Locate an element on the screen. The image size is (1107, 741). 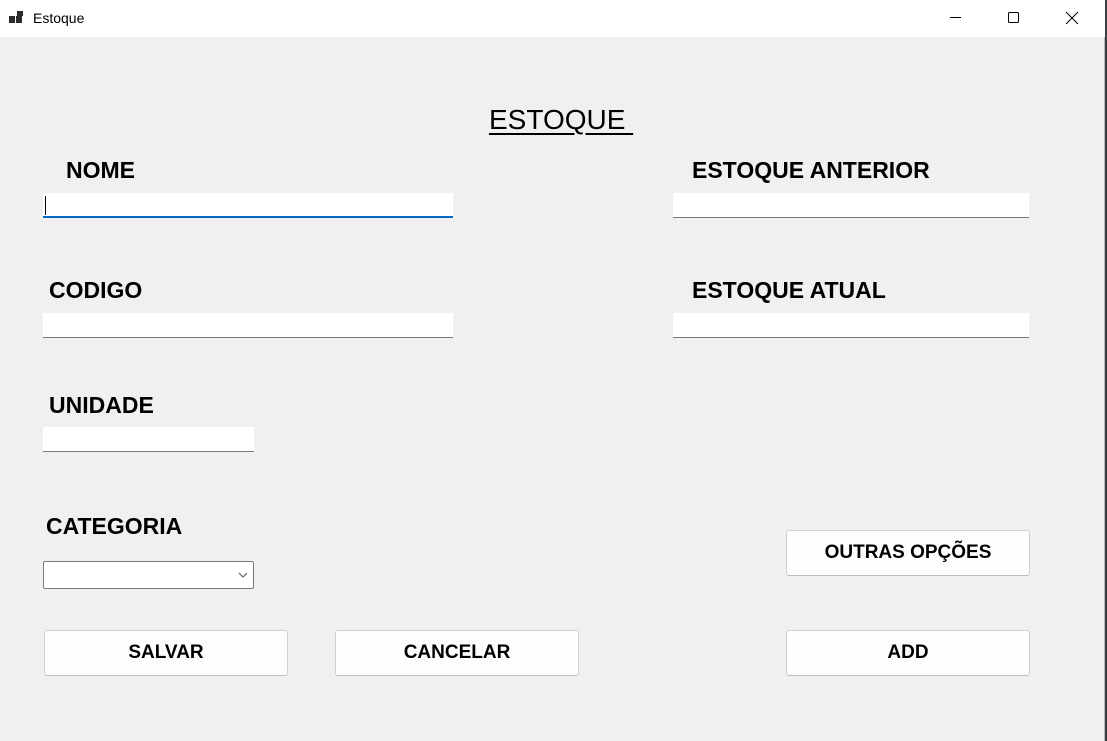
codigo-label: CODIGO is located at coordinates (96, 290).